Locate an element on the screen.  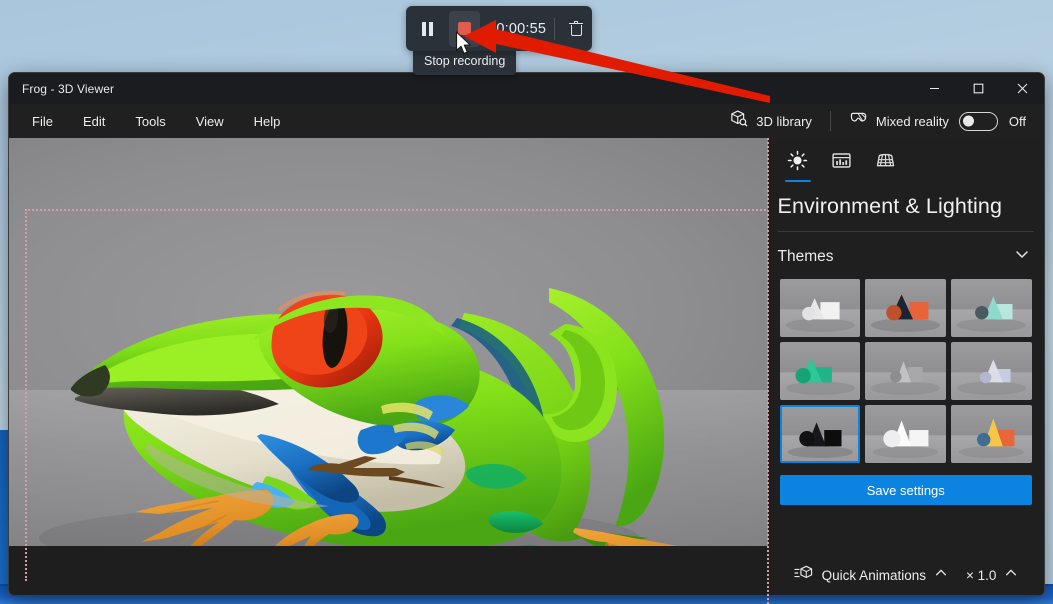
tab-lighting is located at coordinates (798, 164).